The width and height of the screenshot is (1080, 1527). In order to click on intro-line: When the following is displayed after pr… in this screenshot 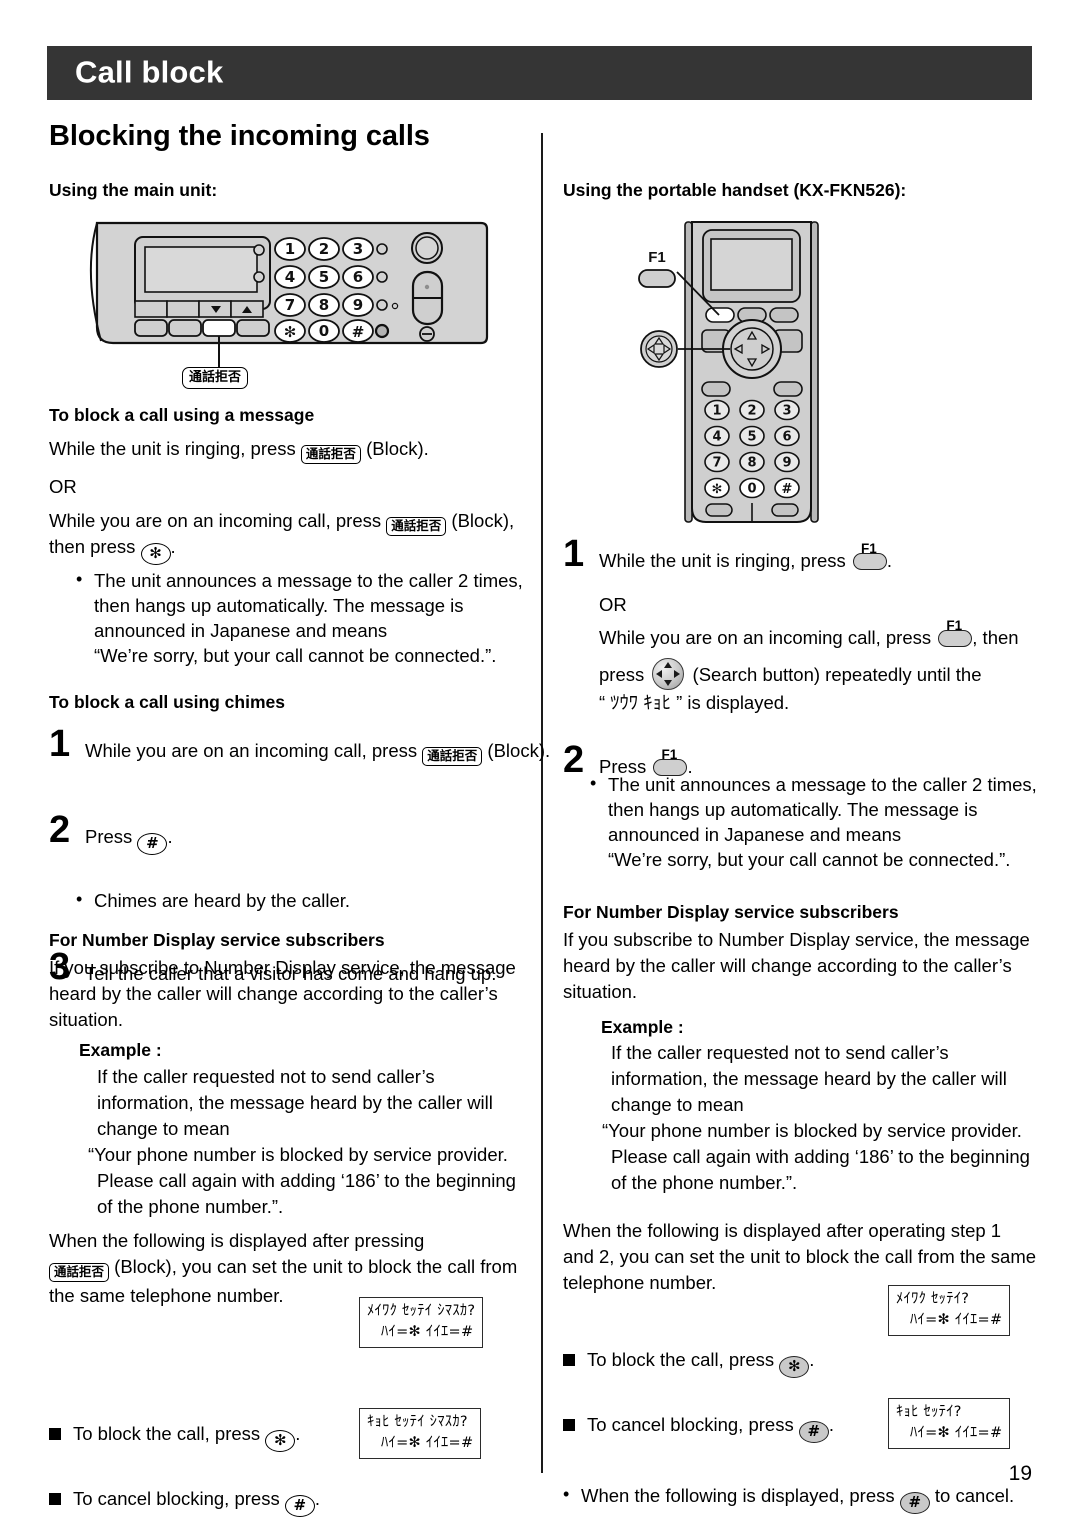, I will do `click(237, 1240)`.